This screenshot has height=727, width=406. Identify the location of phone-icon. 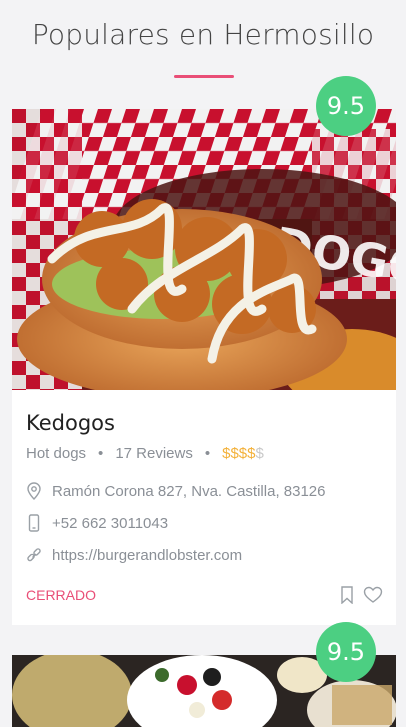
(34, 523).